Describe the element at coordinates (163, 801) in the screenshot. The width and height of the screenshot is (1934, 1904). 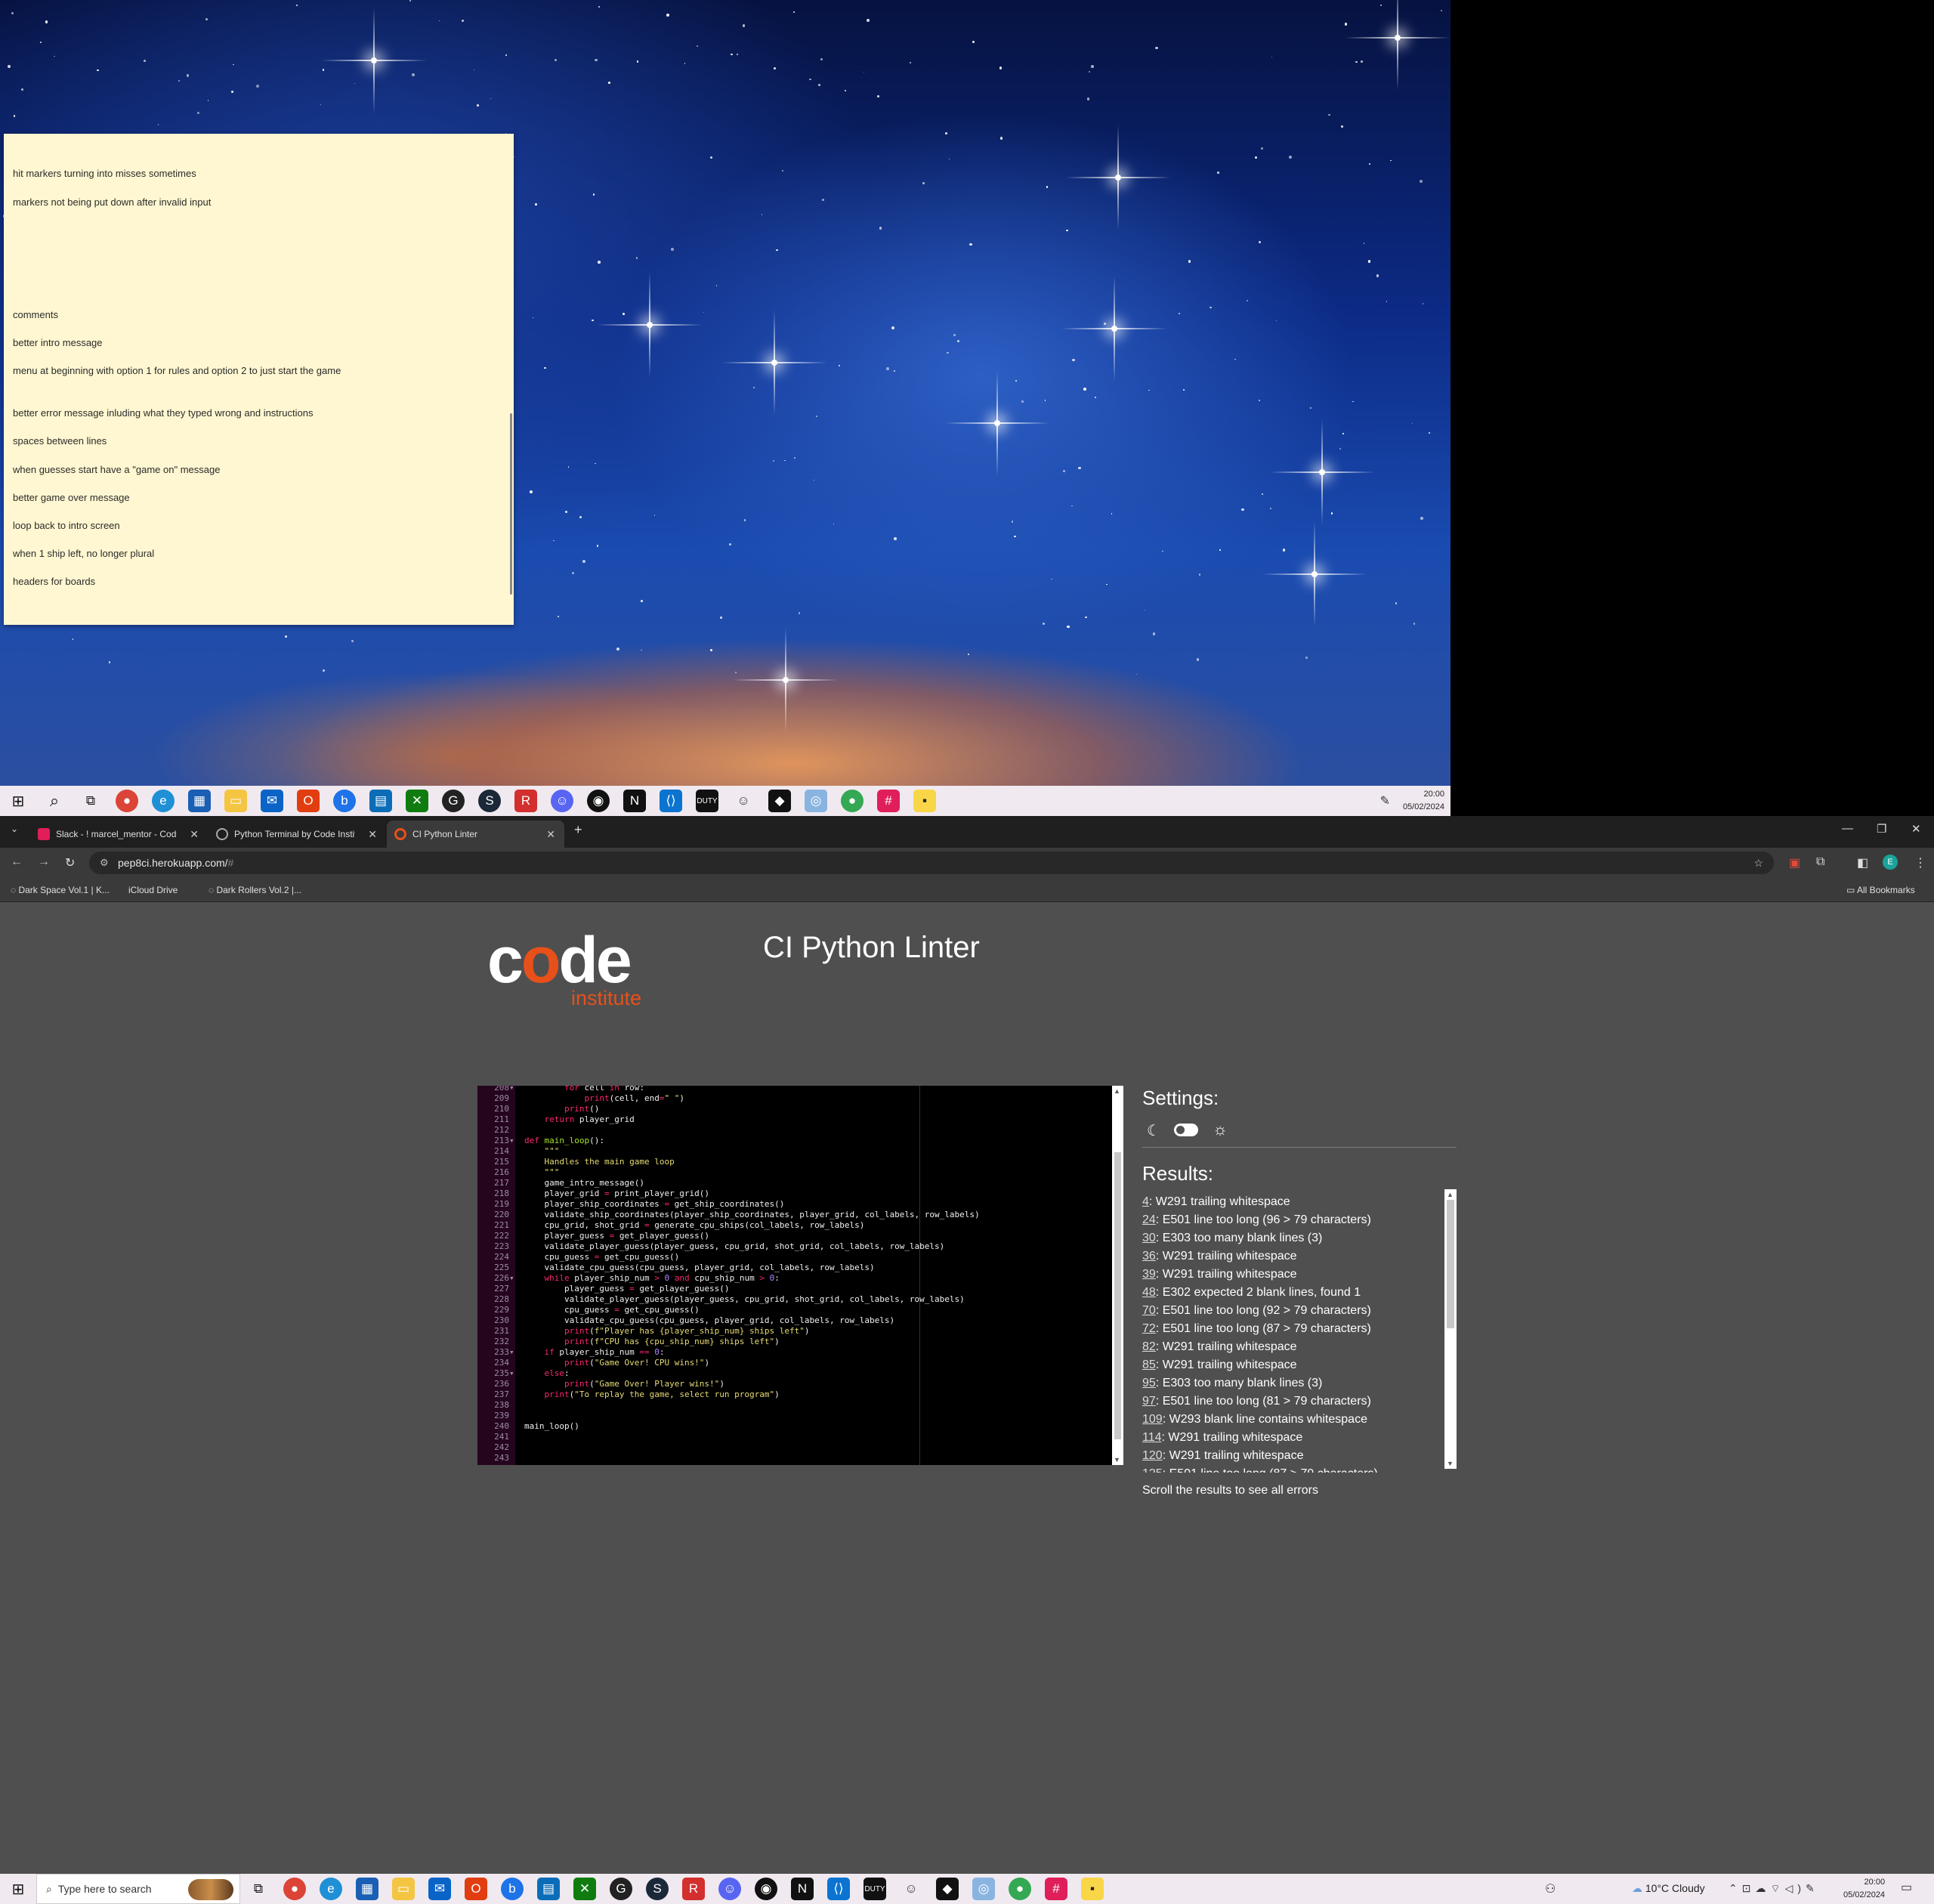
I see `edge-icon: e` at that location.